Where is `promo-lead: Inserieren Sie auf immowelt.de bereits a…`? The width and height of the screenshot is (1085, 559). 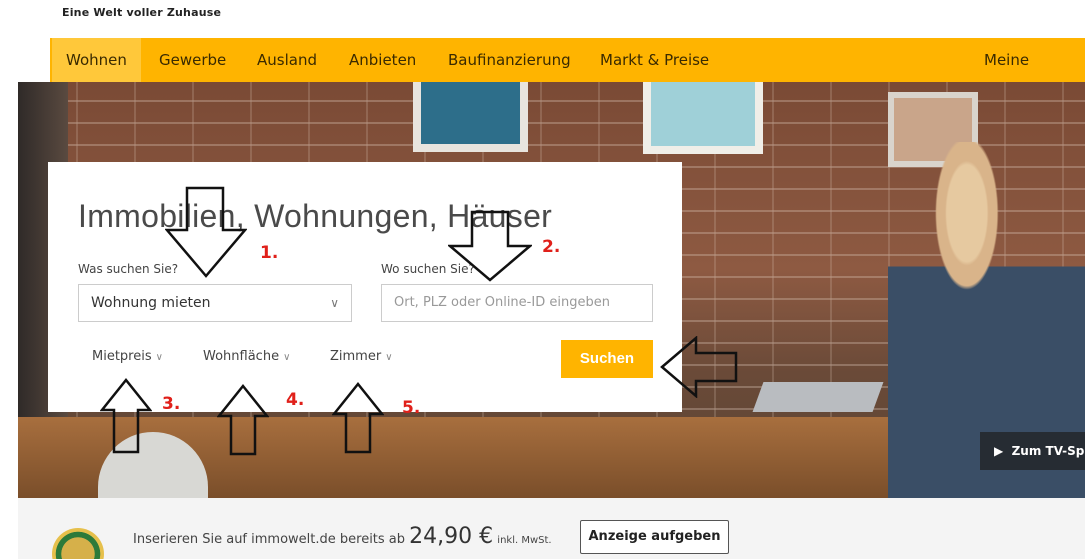
promo-lead: Inserieren Sie auf immowelt.de bereits a… is located at coordinates (269, 539).